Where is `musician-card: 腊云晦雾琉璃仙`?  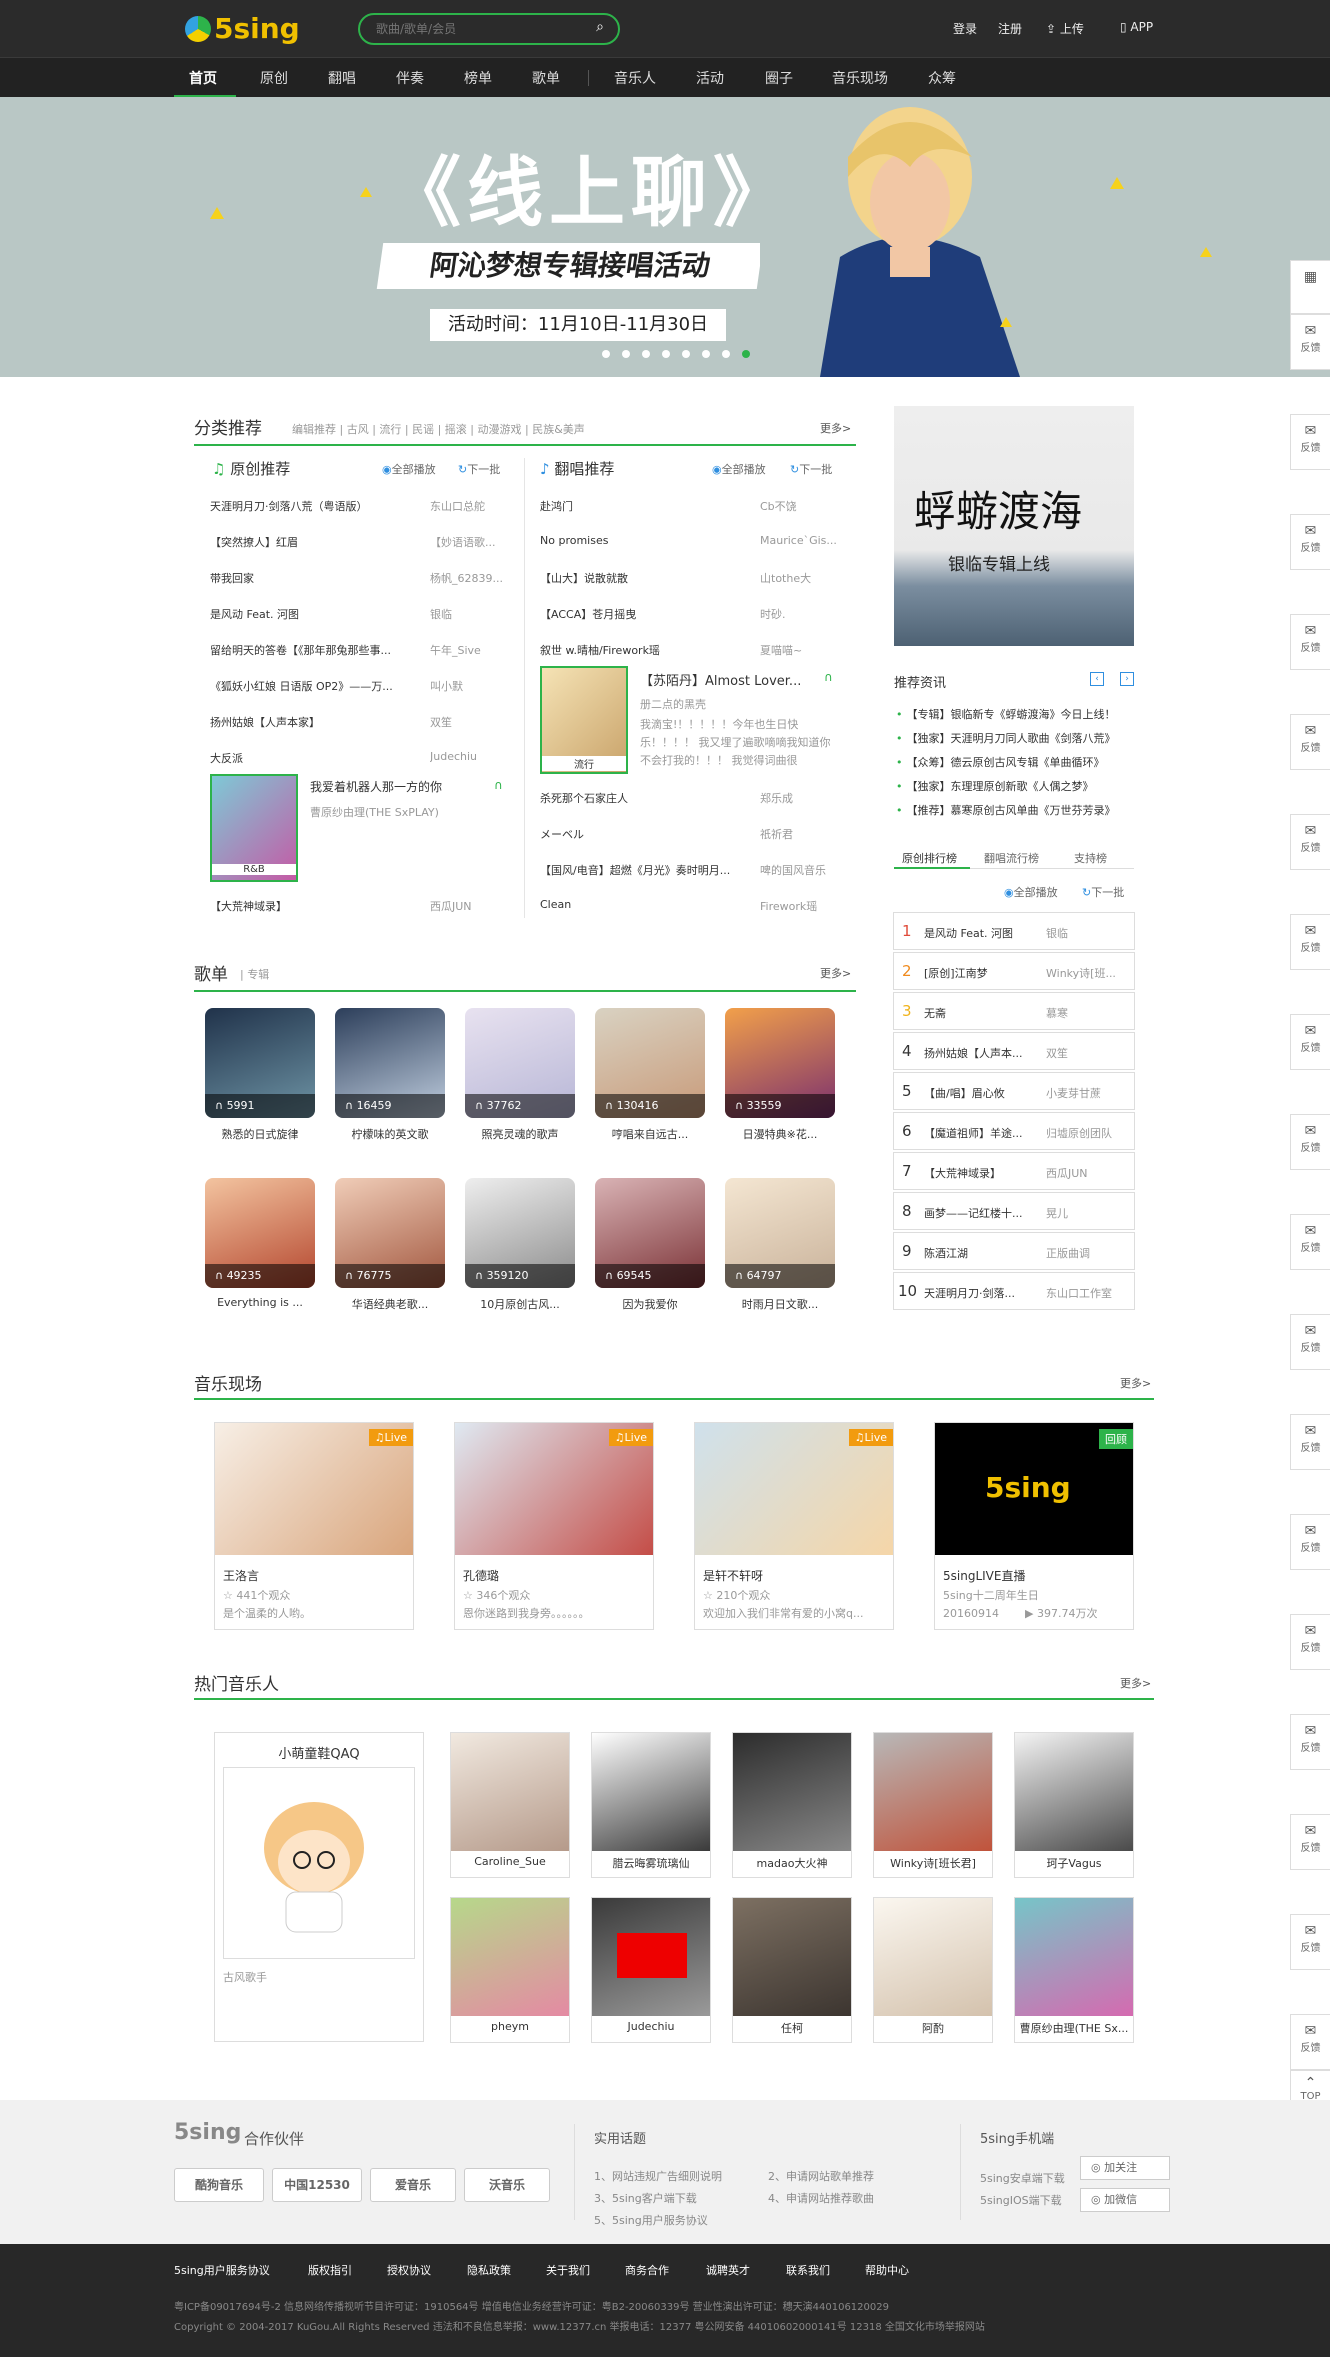
musician-card: 腊云晦雾琉璃仙 is located at coordinates (651, 1805).